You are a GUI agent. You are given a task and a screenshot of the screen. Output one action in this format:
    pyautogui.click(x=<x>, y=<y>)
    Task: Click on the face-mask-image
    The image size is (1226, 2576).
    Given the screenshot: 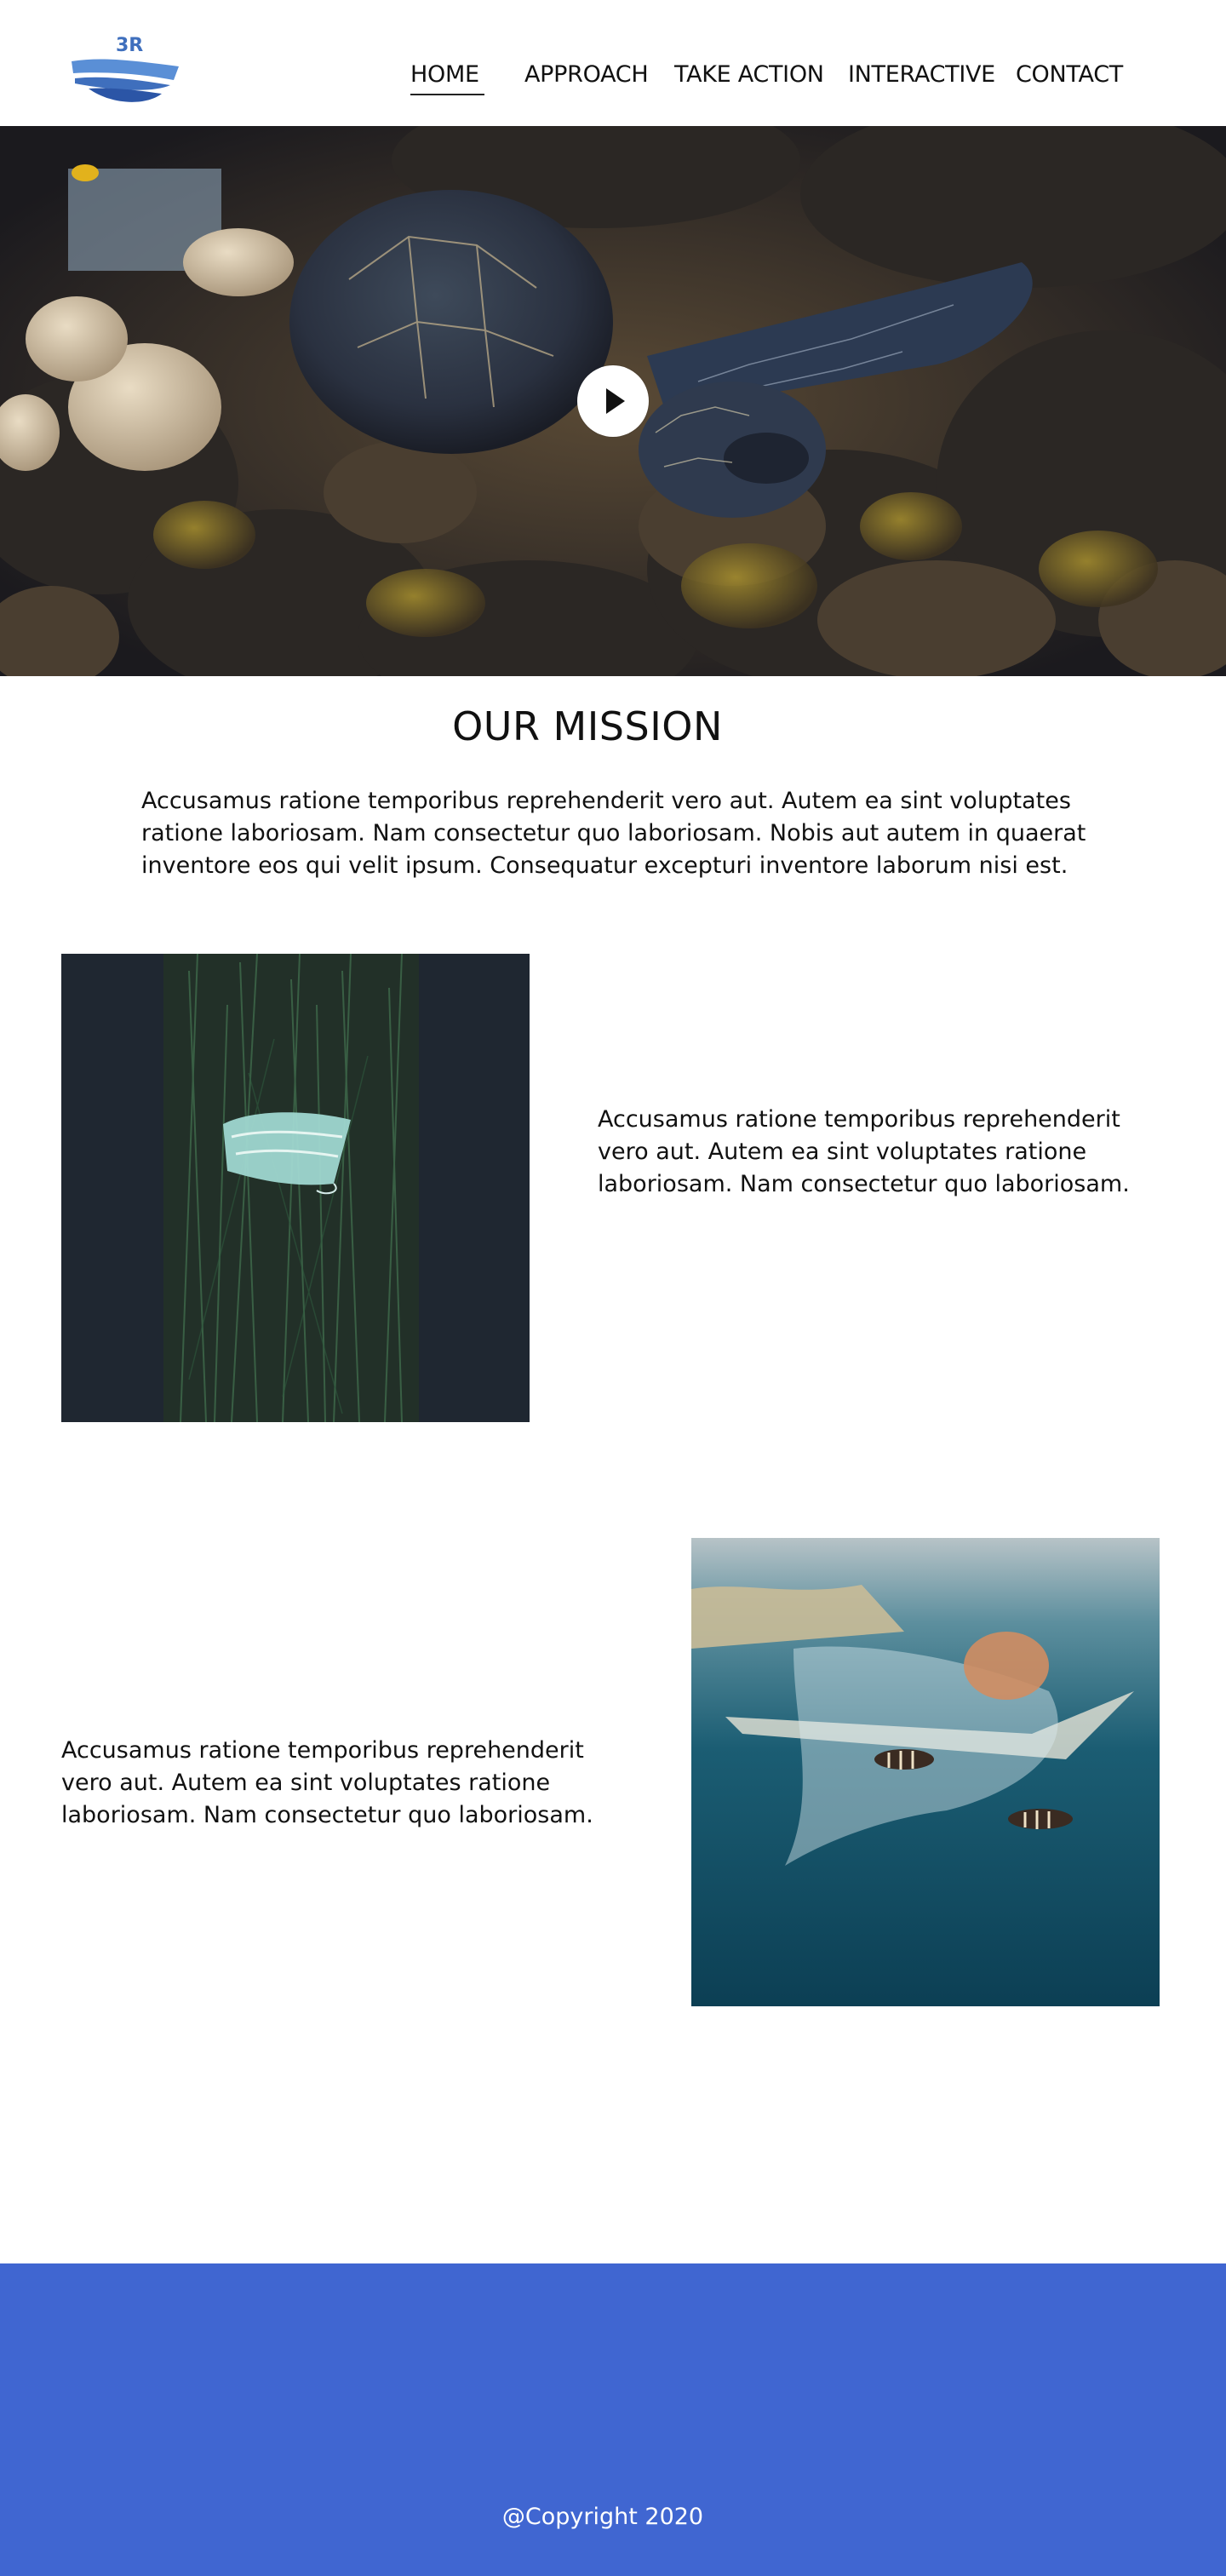 What is the action you would take?
    pyautogui.click(x=295, y=1188)
    